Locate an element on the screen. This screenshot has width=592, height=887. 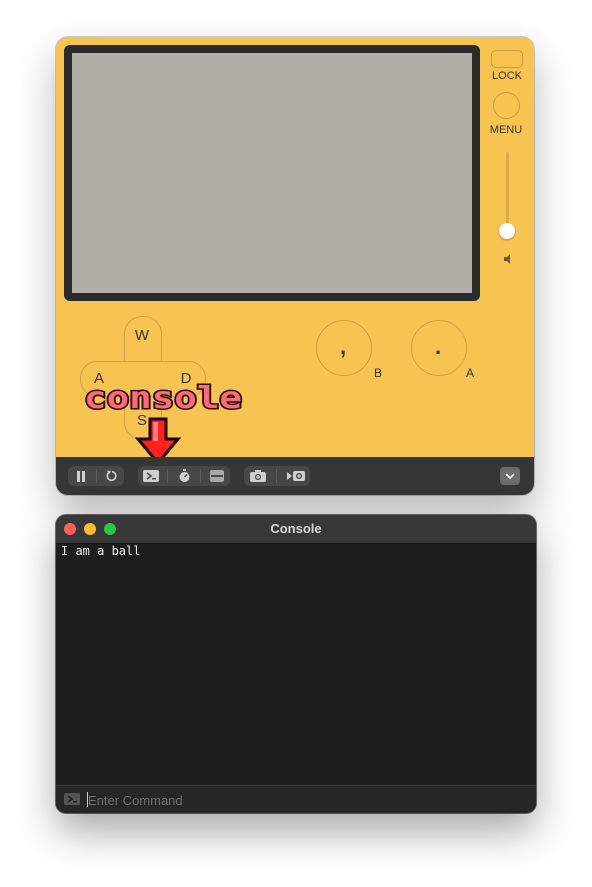
window-title: Console is located at coordinates (296, 528).